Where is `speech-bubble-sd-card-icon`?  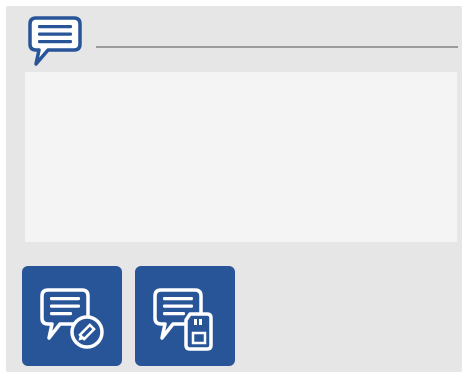 speech-bubble-sd-card-icon is located at coordinates (185, 316).